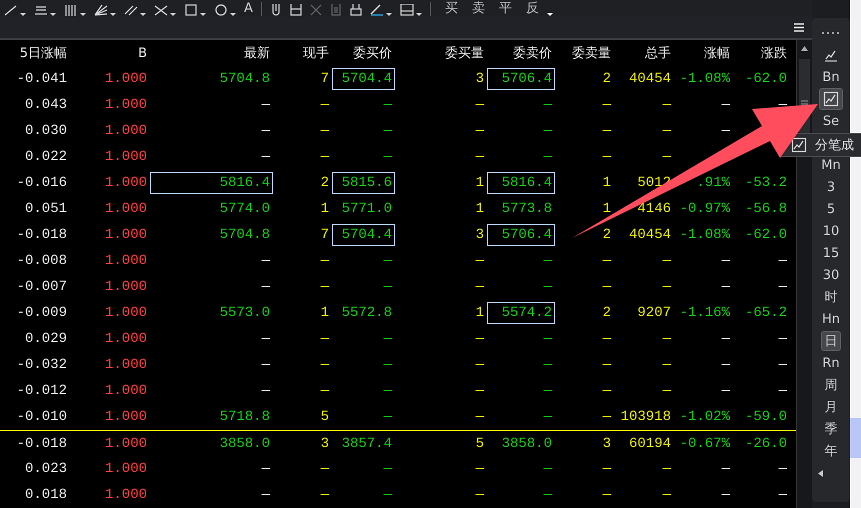  I want to click on parallel-lines-icon, so click(131, 10).